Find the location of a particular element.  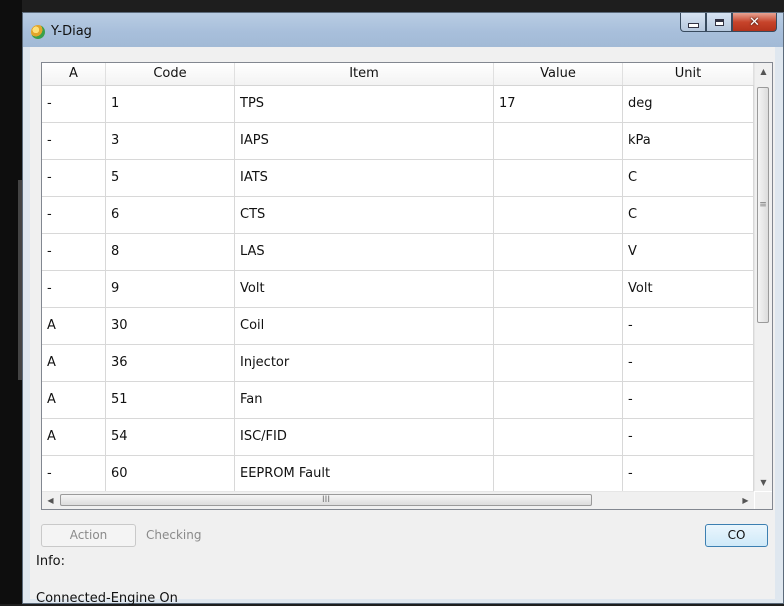

cell-item: Volt is located at coordinates (364, 289).